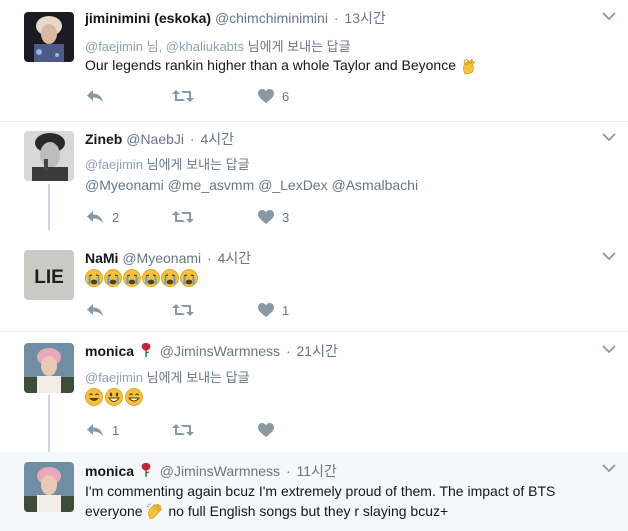 This screenshot has height=531, width=628. I want to click on tweet-text-line-2-start: everyone, so click(114, 511).